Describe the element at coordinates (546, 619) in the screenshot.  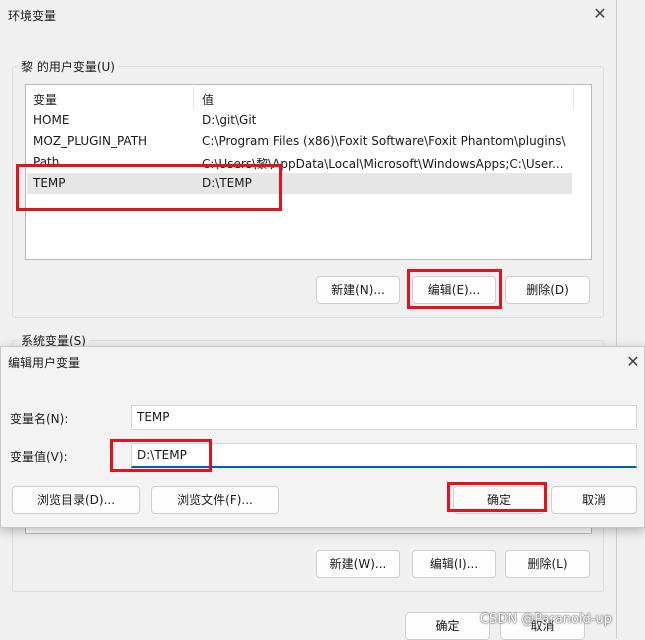
I see `watermark-text: CSDN @Paranoid-up` at that location.